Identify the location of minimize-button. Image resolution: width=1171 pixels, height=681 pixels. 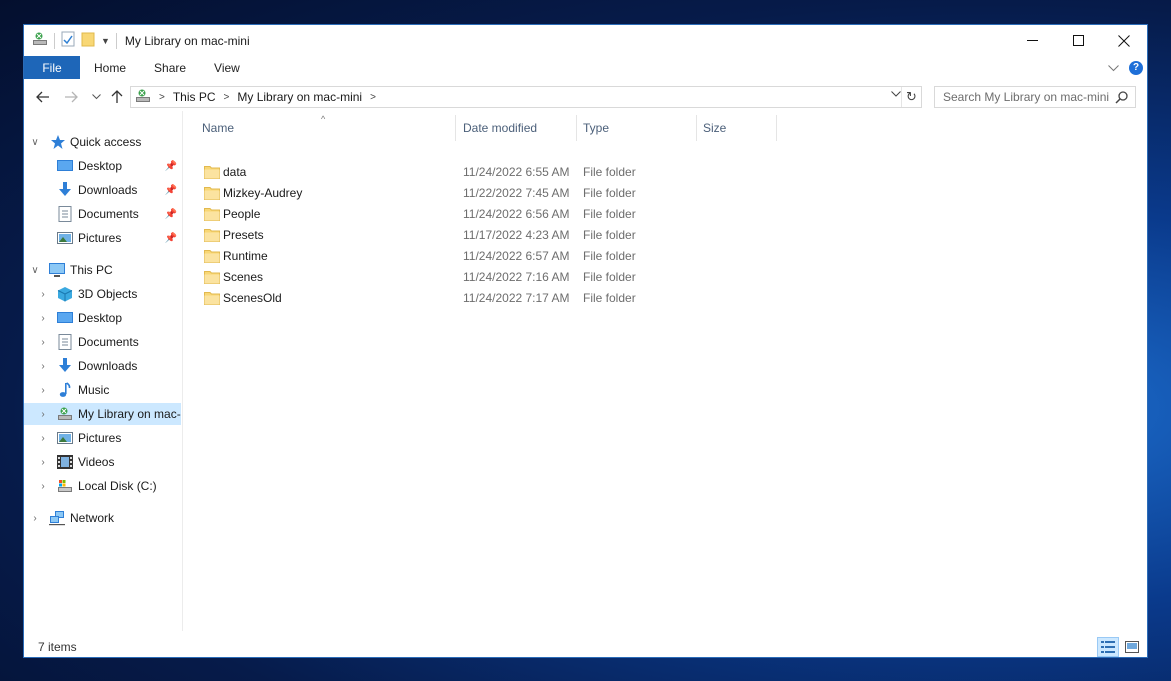
(1032, 40).